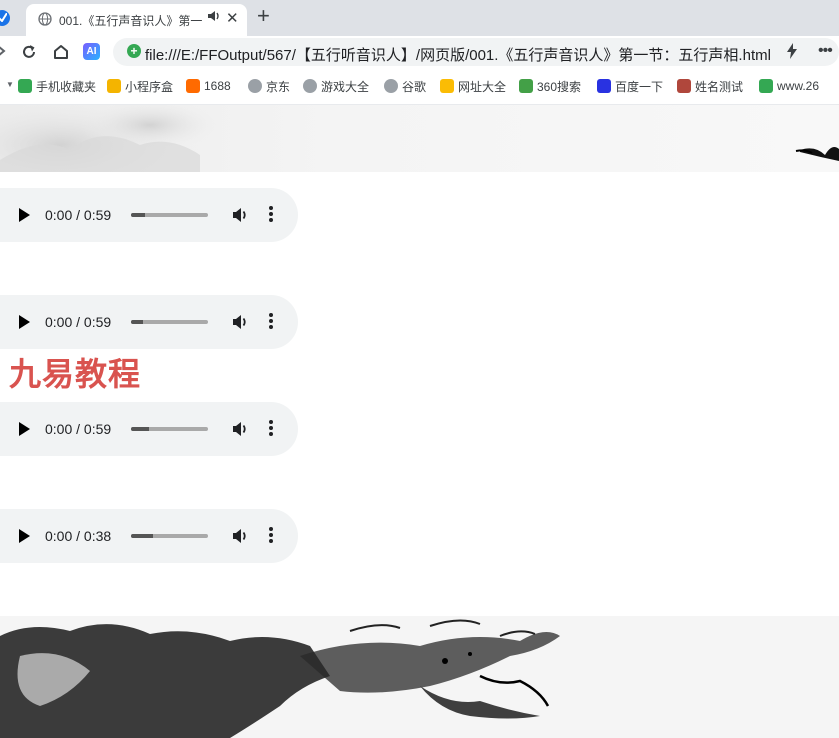 This screenshot has height=738, width=839. I want to click on ink-landscape-banner, so click(419, 138).